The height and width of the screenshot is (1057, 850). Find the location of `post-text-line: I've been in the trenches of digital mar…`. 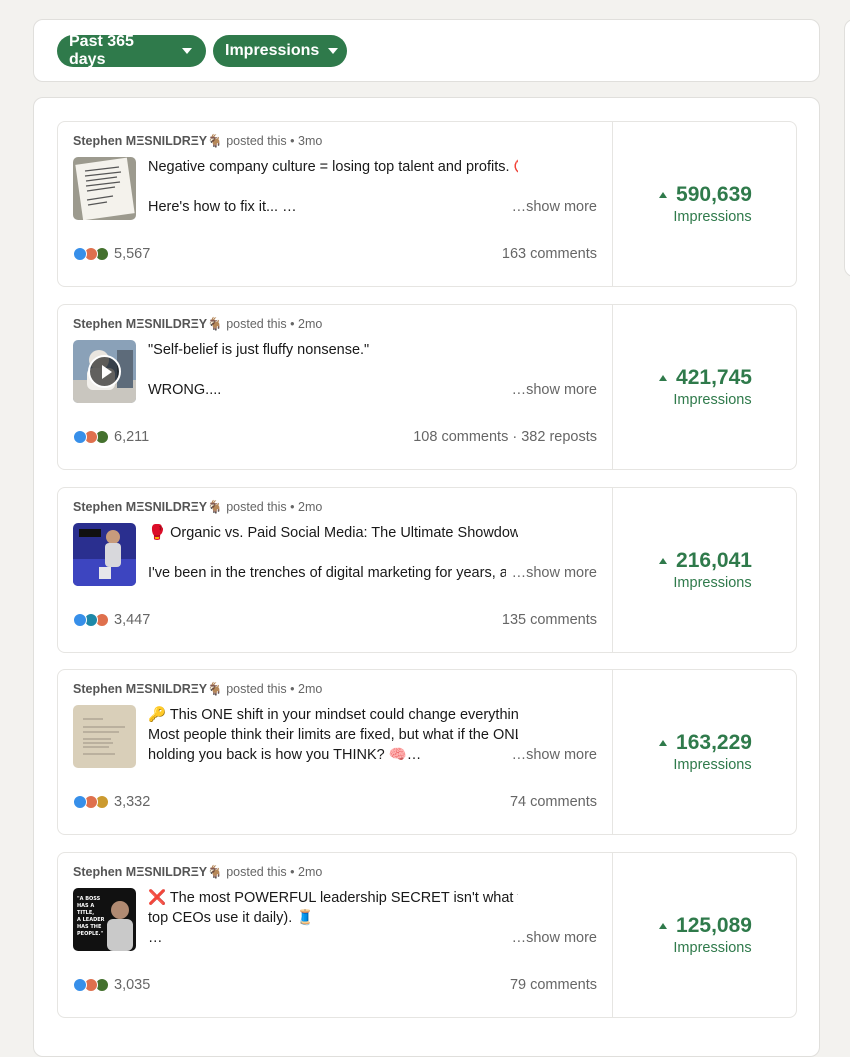

post-text-line: I've been in the trenches of digital mar… is located at coordinates (330, 573).